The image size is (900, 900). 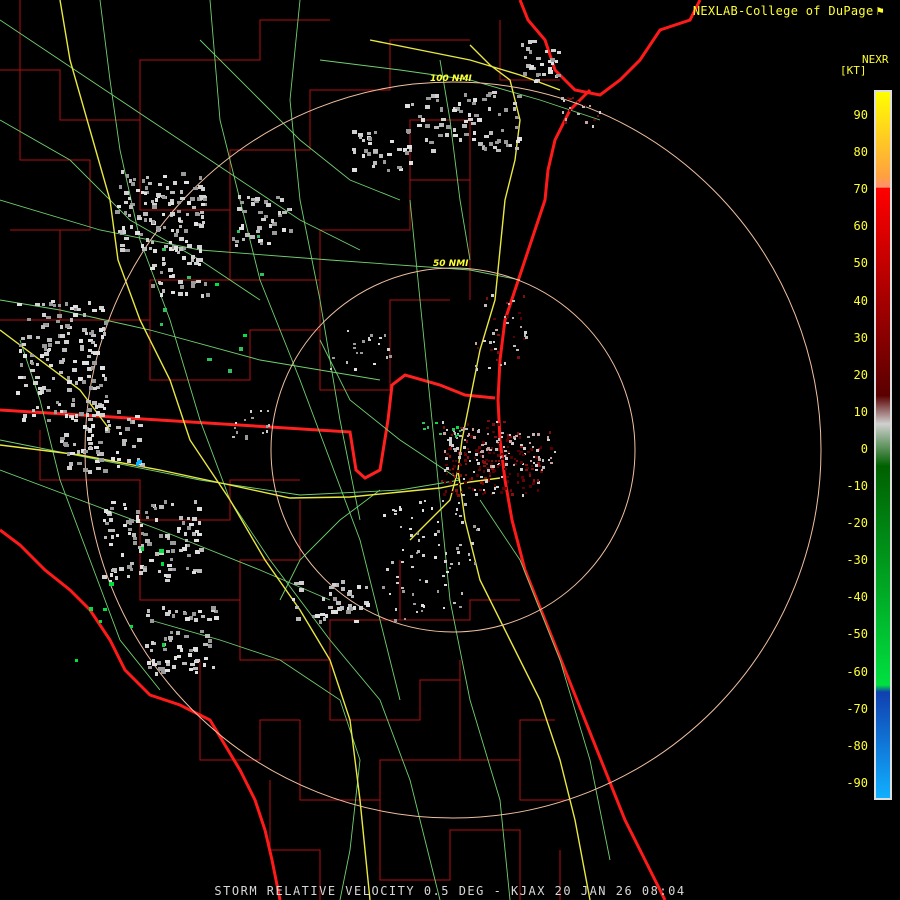 What do you see at coordinates (857, 560) in the screenshot?
I see `colorbar-tick-label: -30` at bounding box center [857, 560].